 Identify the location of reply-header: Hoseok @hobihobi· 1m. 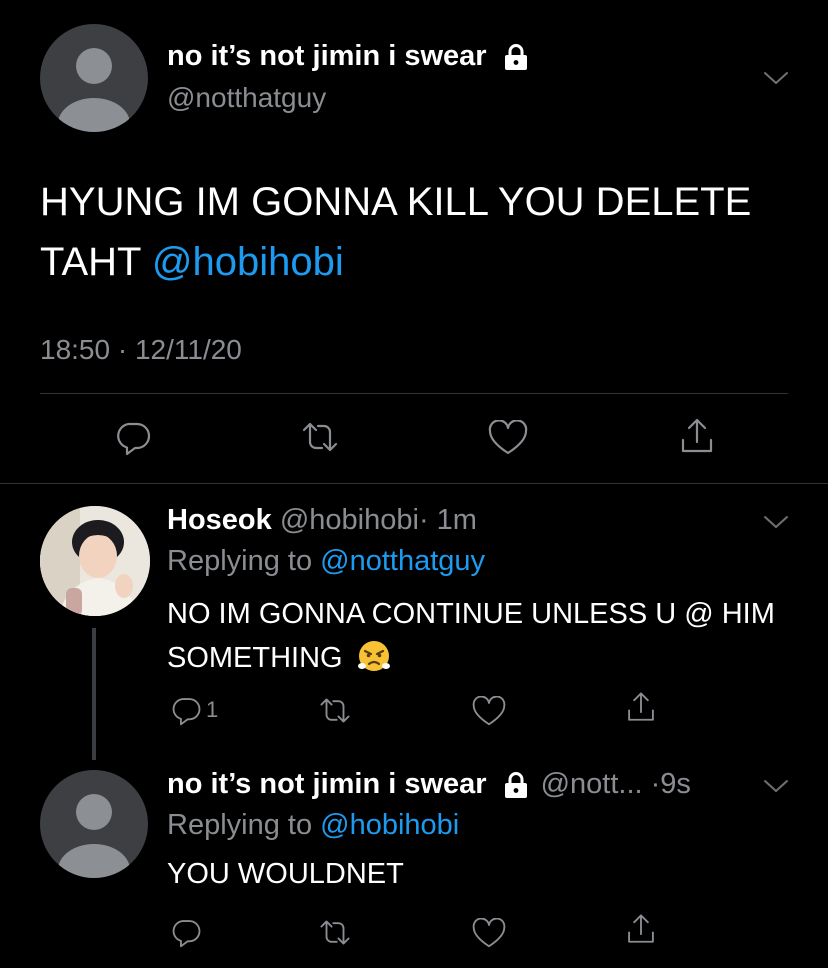
(322, 520).